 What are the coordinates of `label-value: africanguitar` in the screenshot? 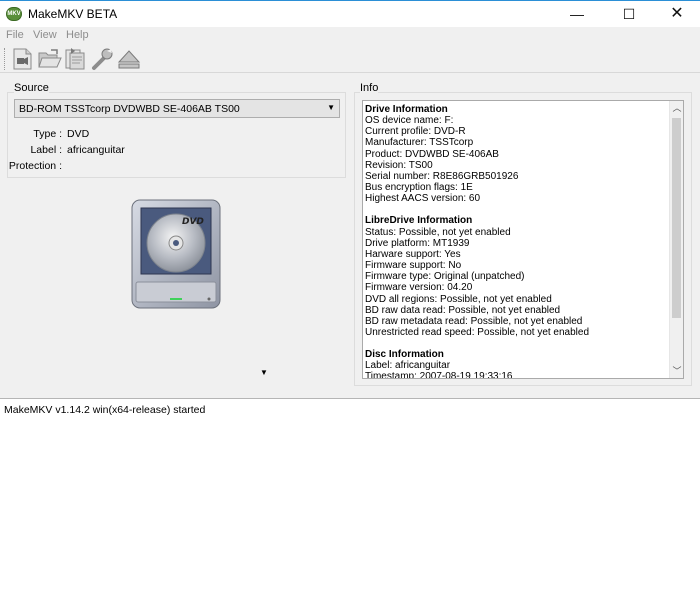 It's located at (96, 150).